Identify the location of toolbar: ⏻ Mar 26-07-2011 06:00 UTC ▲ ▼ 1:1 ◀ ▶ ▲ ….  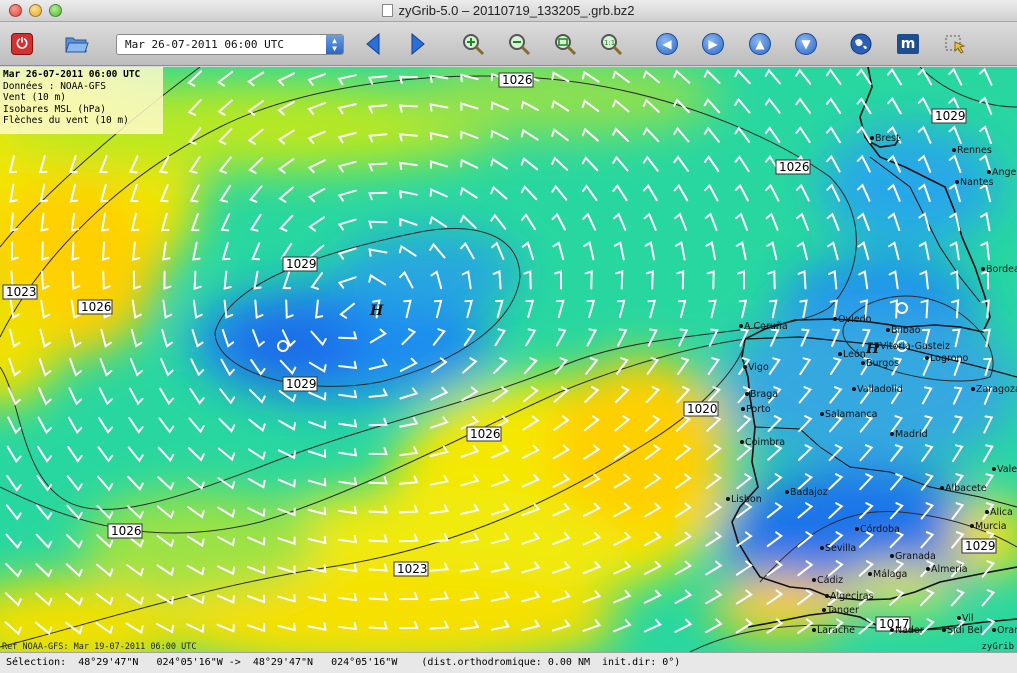
(508, 44).